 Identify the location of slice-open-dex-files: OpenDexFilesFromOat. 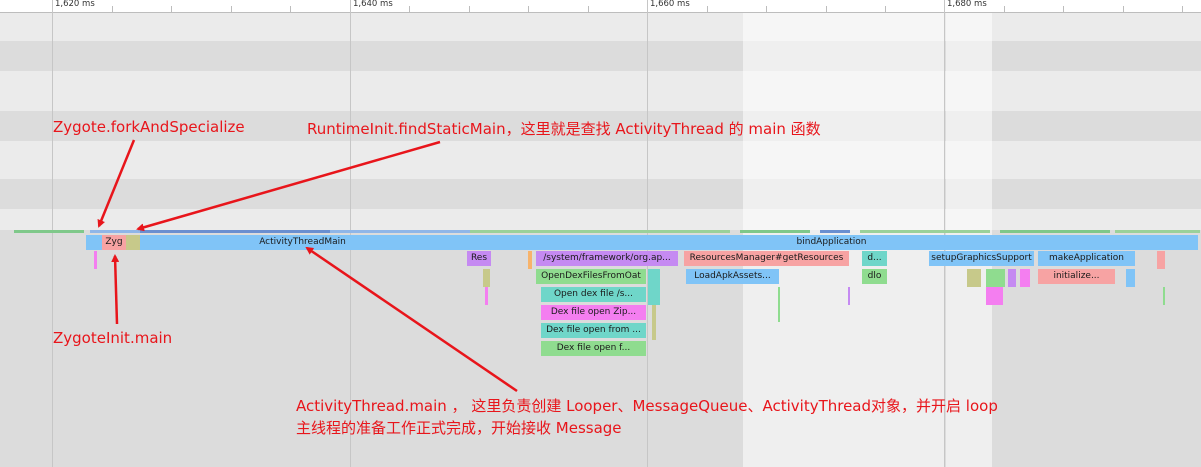
(591, 276).